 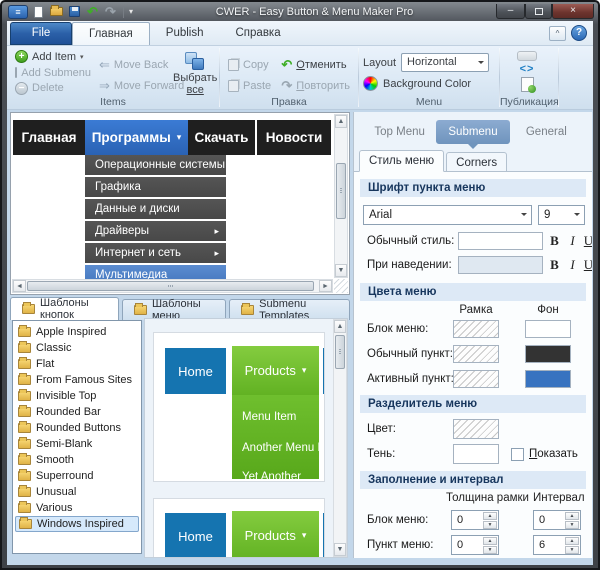 I want to click on publish-disabled-button, so click(x=527, y=56).